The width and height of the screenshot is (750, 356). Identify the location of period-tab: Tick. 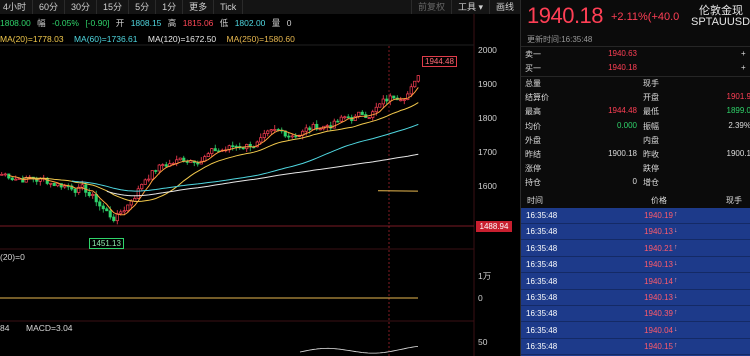
(229, 7).